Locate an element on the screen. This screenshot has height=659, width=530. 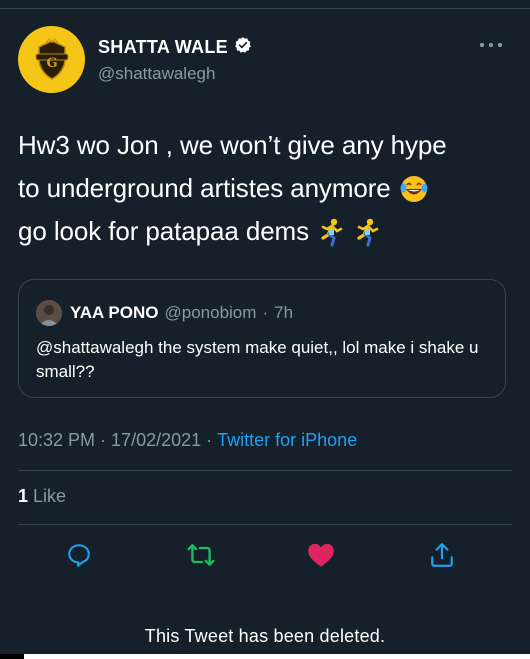
tweet-text-line-3: go look for patapaa dems is located at coordinates (268, 231).